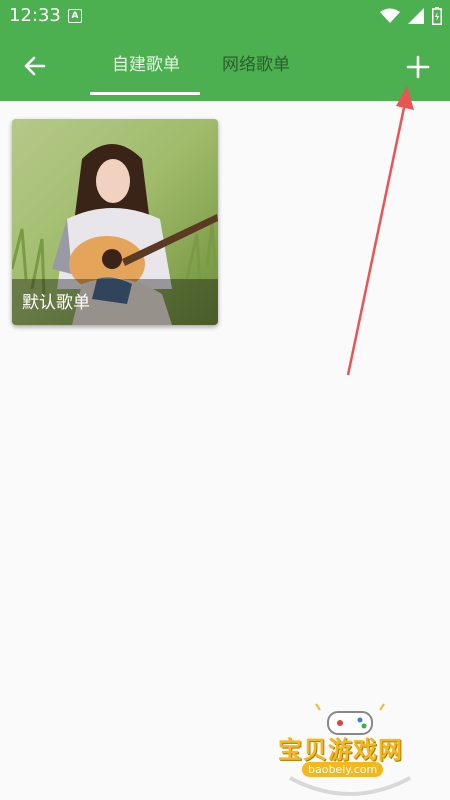 The width and height of the screenshot is (450, 800). Describe the element at coordinates (390, 15) in the screenshot. I see `wifi-icon` at that location.